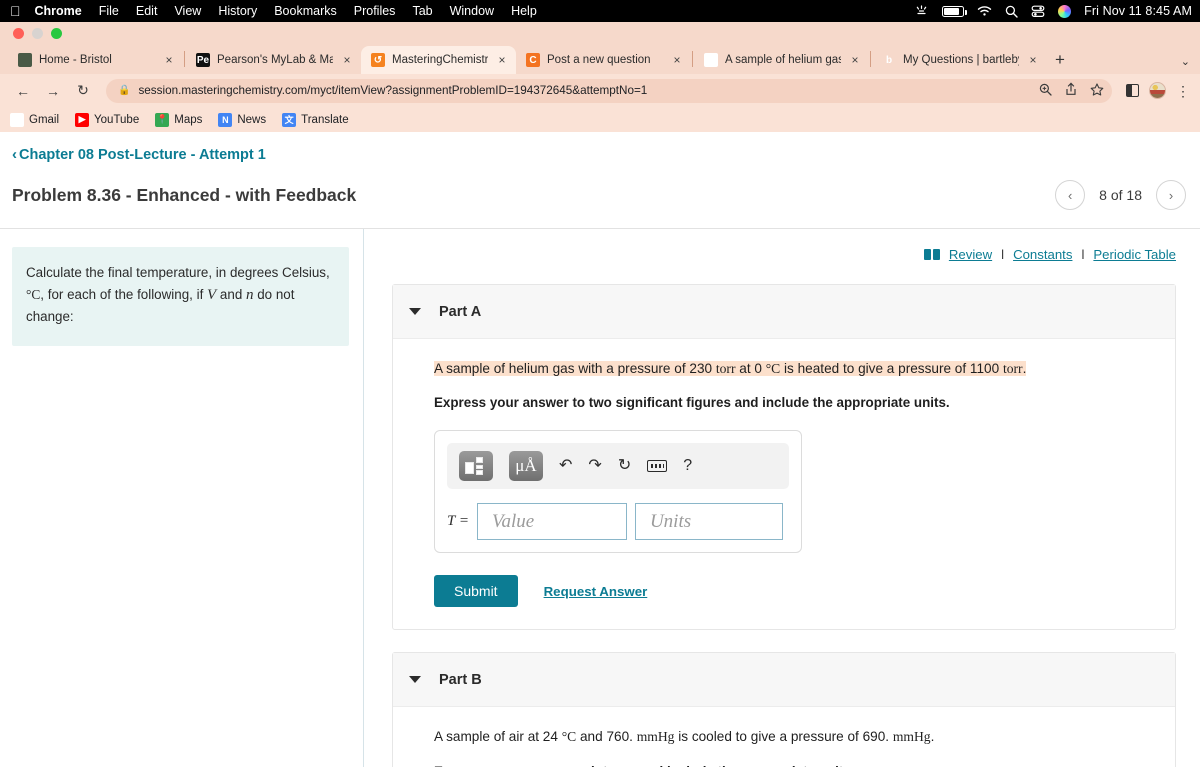 The height and width of the screenshot is (767, 1200). What do you see at coordinates (1185, 61) in the screenshot?
I see `tab-search-chevron-down-icon: ⌄` at bounding box center [1185, 61].